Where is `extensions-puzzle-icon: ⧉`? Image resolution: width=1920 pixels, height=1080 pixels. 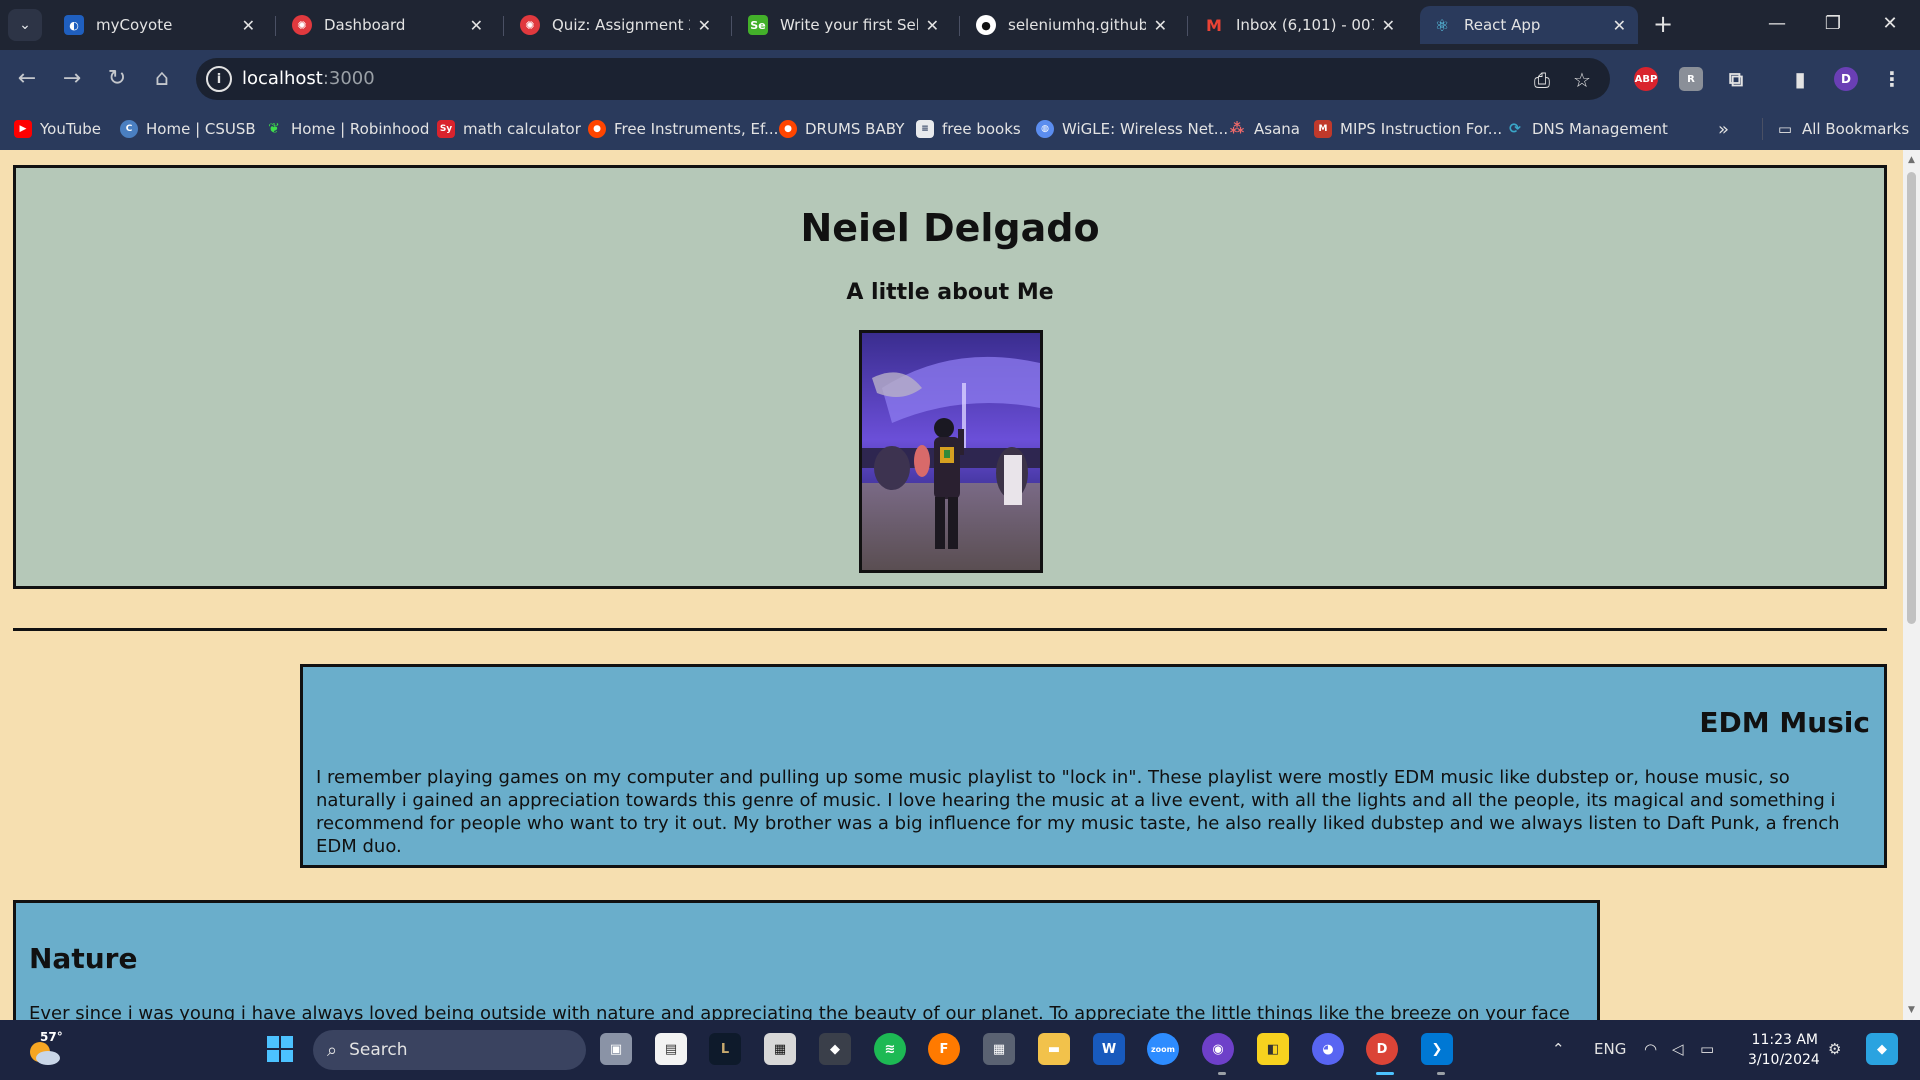 extensions-puzzle-icon: ⧉ is located at coordinates (1736, 79).